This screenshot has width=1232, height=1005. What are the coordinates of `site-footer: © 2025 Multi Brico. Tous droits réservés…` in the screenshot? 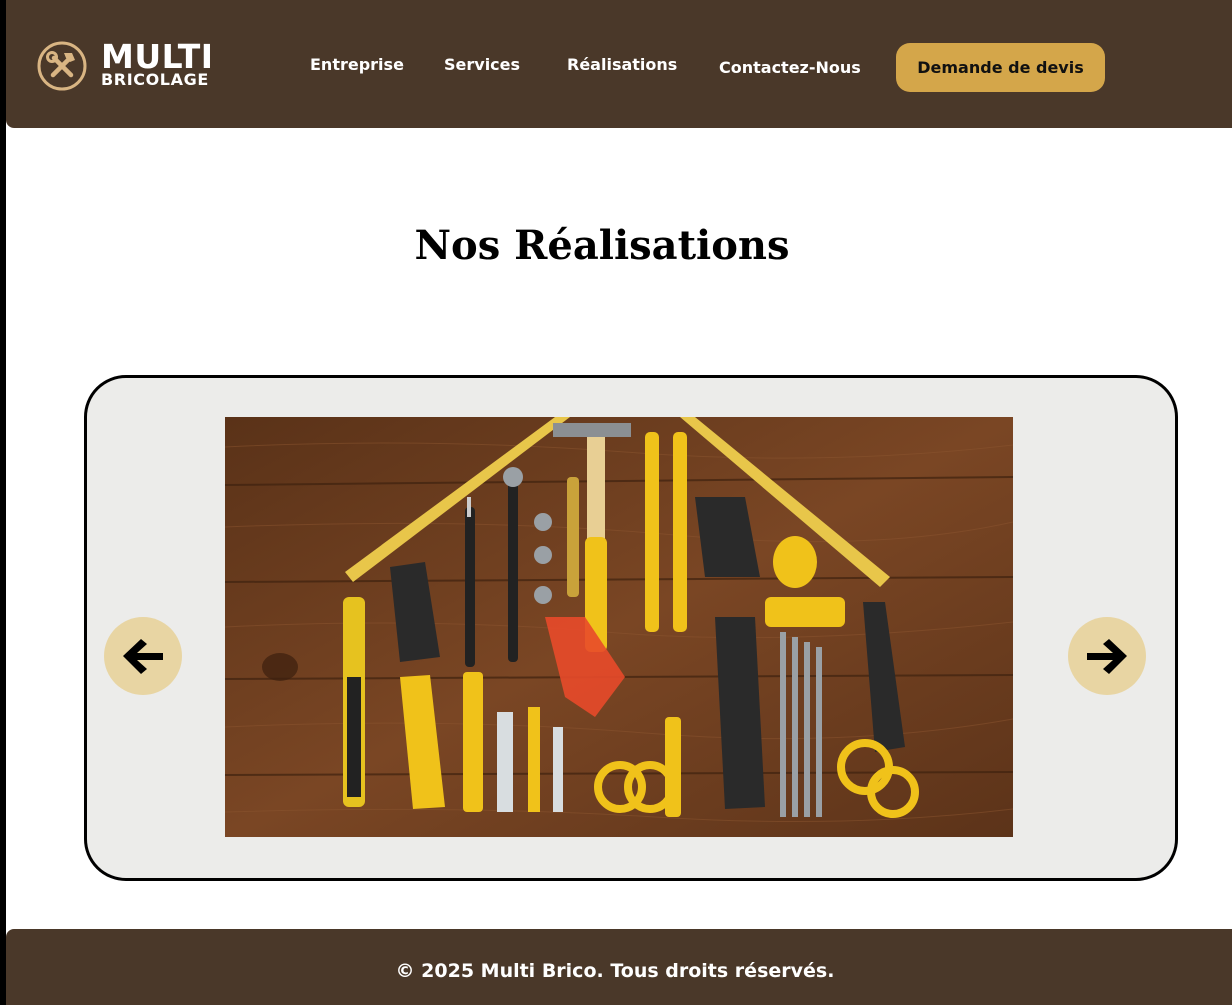 It's located at (619, 967).